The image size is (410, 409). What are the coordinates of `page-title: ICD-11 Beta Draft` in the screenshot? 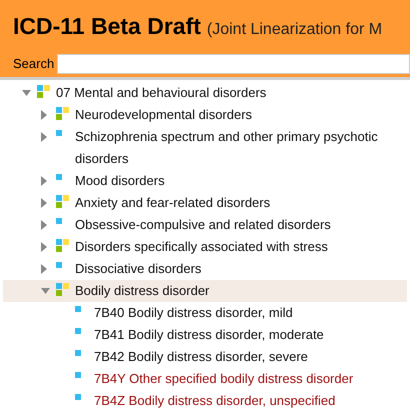 It's located at (107, 26).